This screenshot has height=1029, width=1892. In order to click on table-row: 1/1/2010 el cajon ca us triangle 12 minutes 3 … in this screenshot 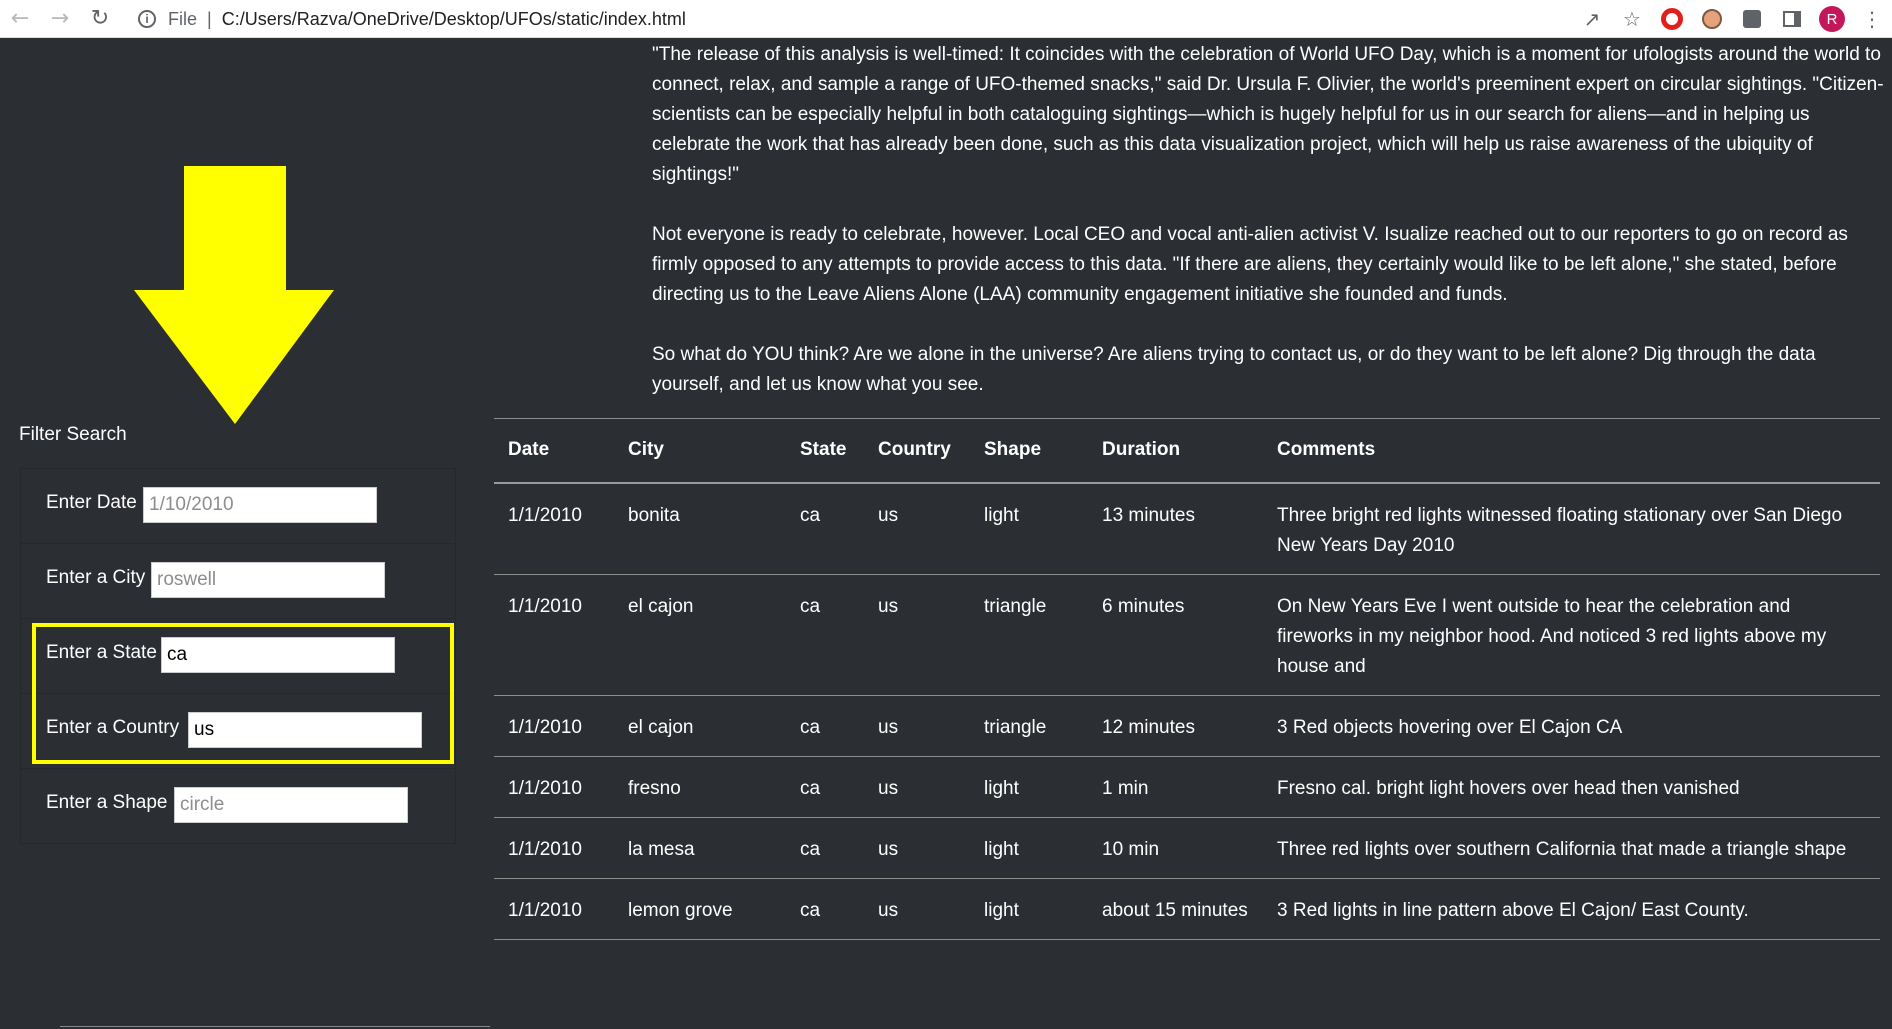, I will do `click(1187, 725)`.